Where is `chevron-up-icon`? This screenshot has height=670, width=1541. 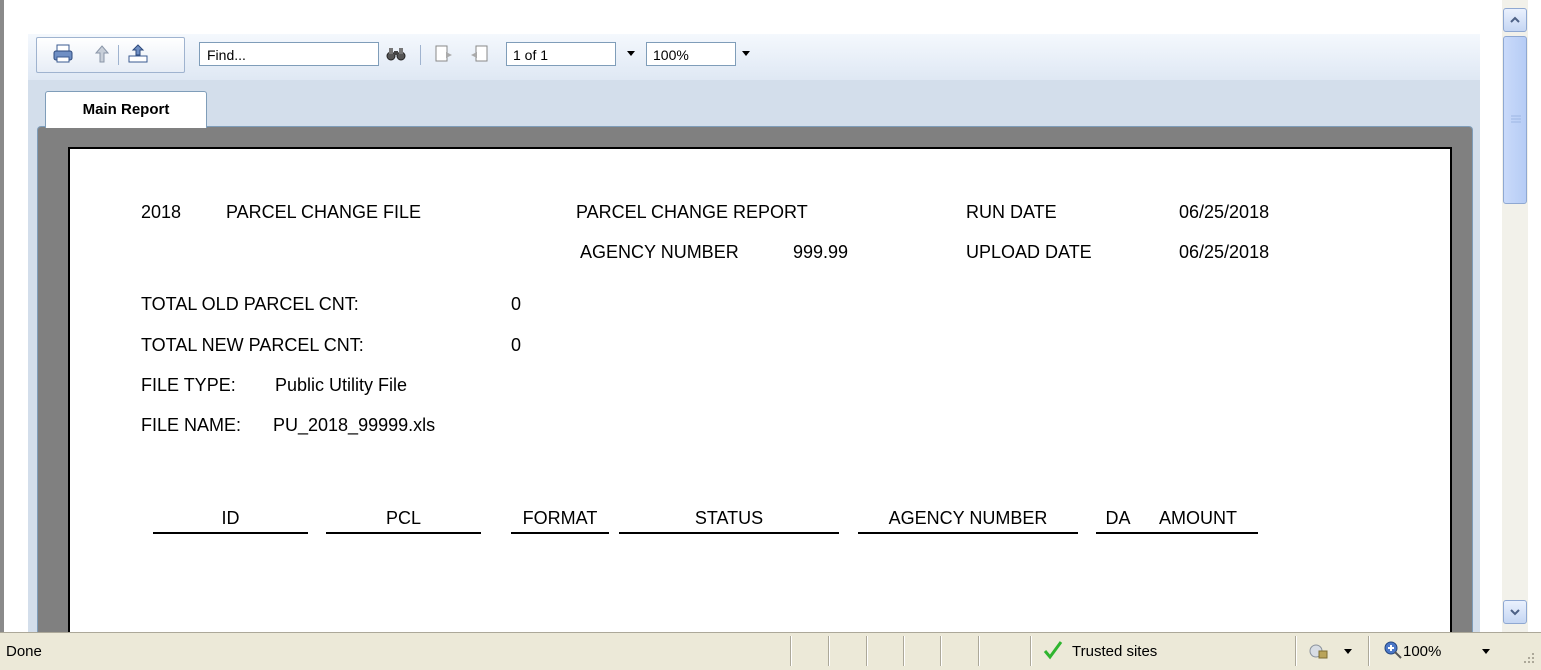
chevron-up-icon is located at coordinates (1515, 19).